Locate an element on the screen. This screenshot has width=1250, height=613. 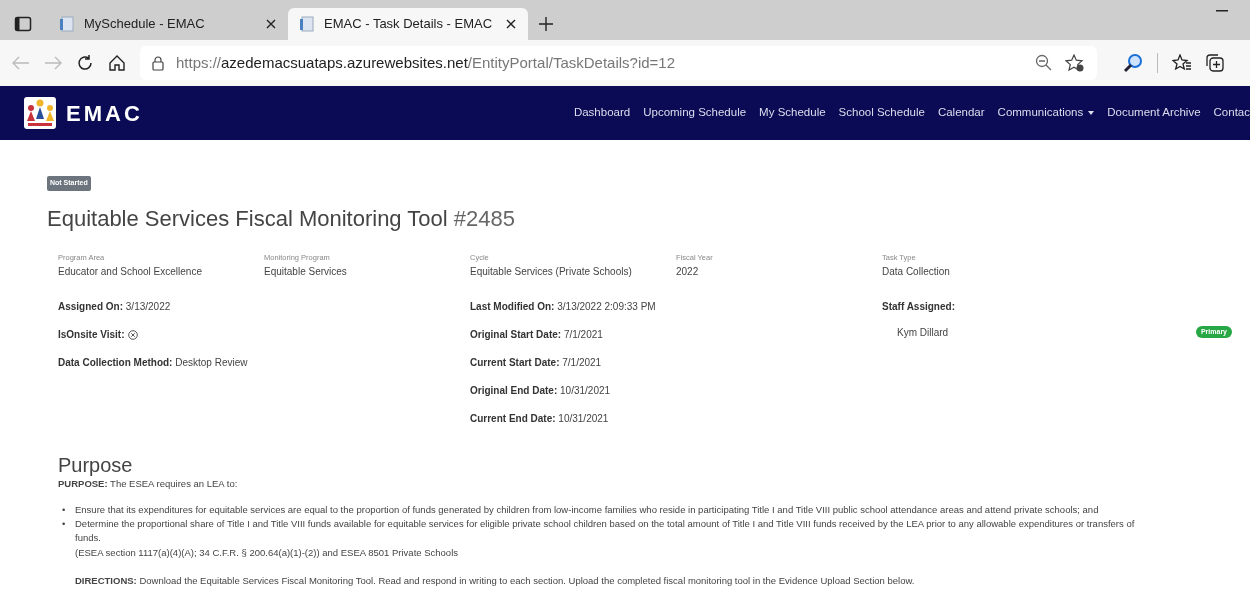
logo-drawing is located at coordinates (40, 113).